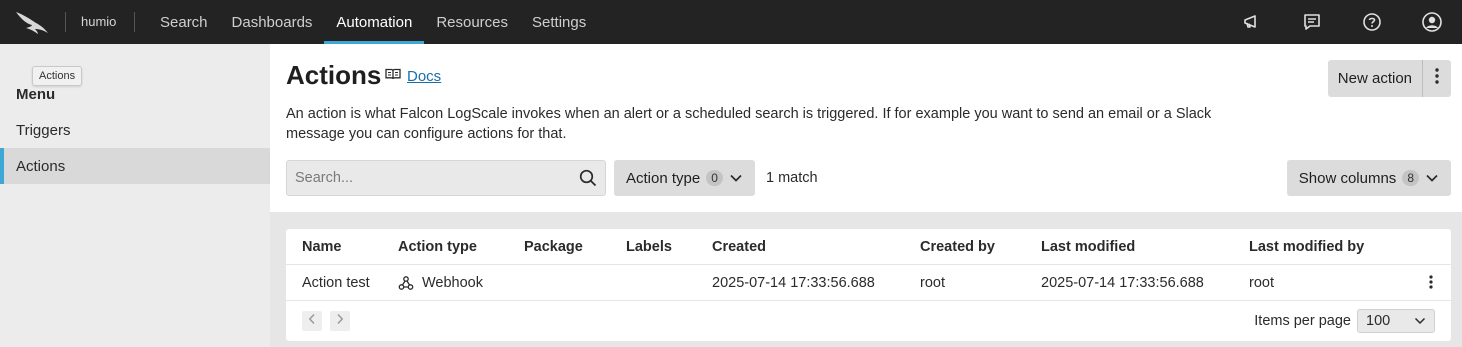 The height and width of the screenshot is (347, 1462). Describe the element at coordinates (1261, 283) in the screenshot. I see `cell-last-modified-by: root` at that location.